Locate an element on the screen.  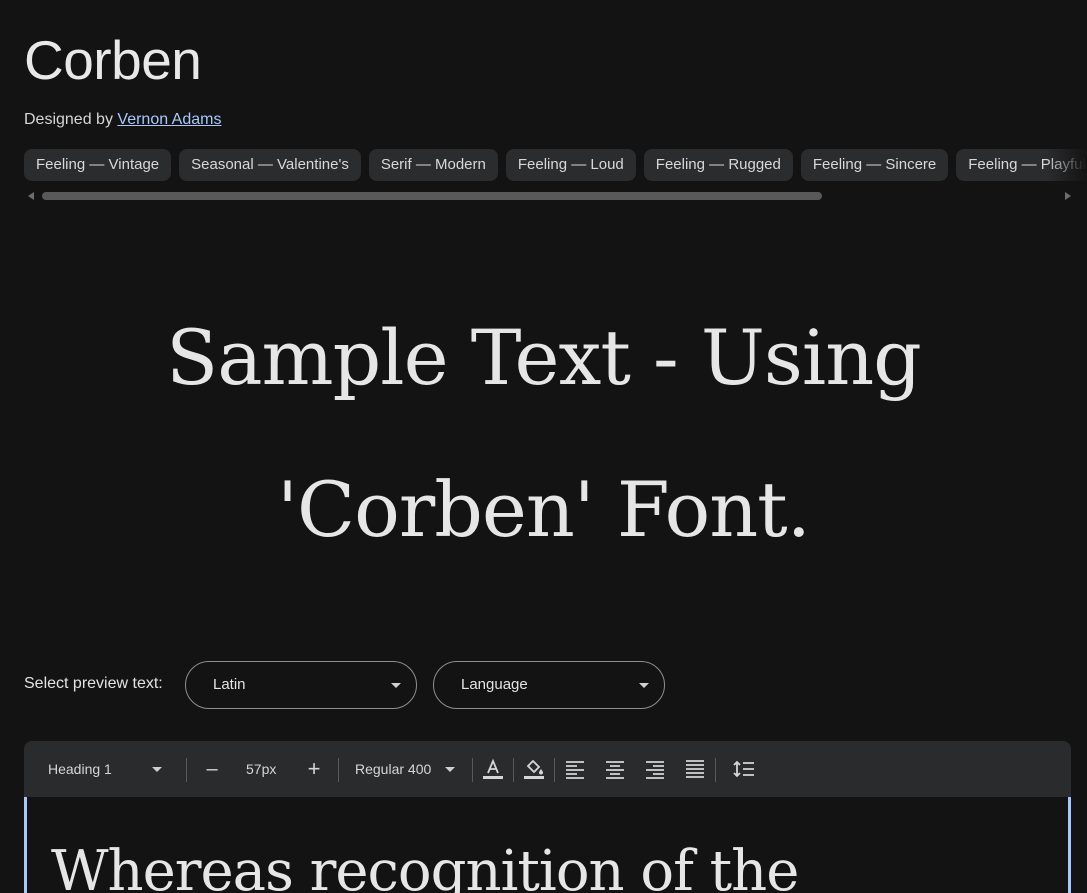
tag-chip: Serif — Modern is located at coordinates (433, 165).